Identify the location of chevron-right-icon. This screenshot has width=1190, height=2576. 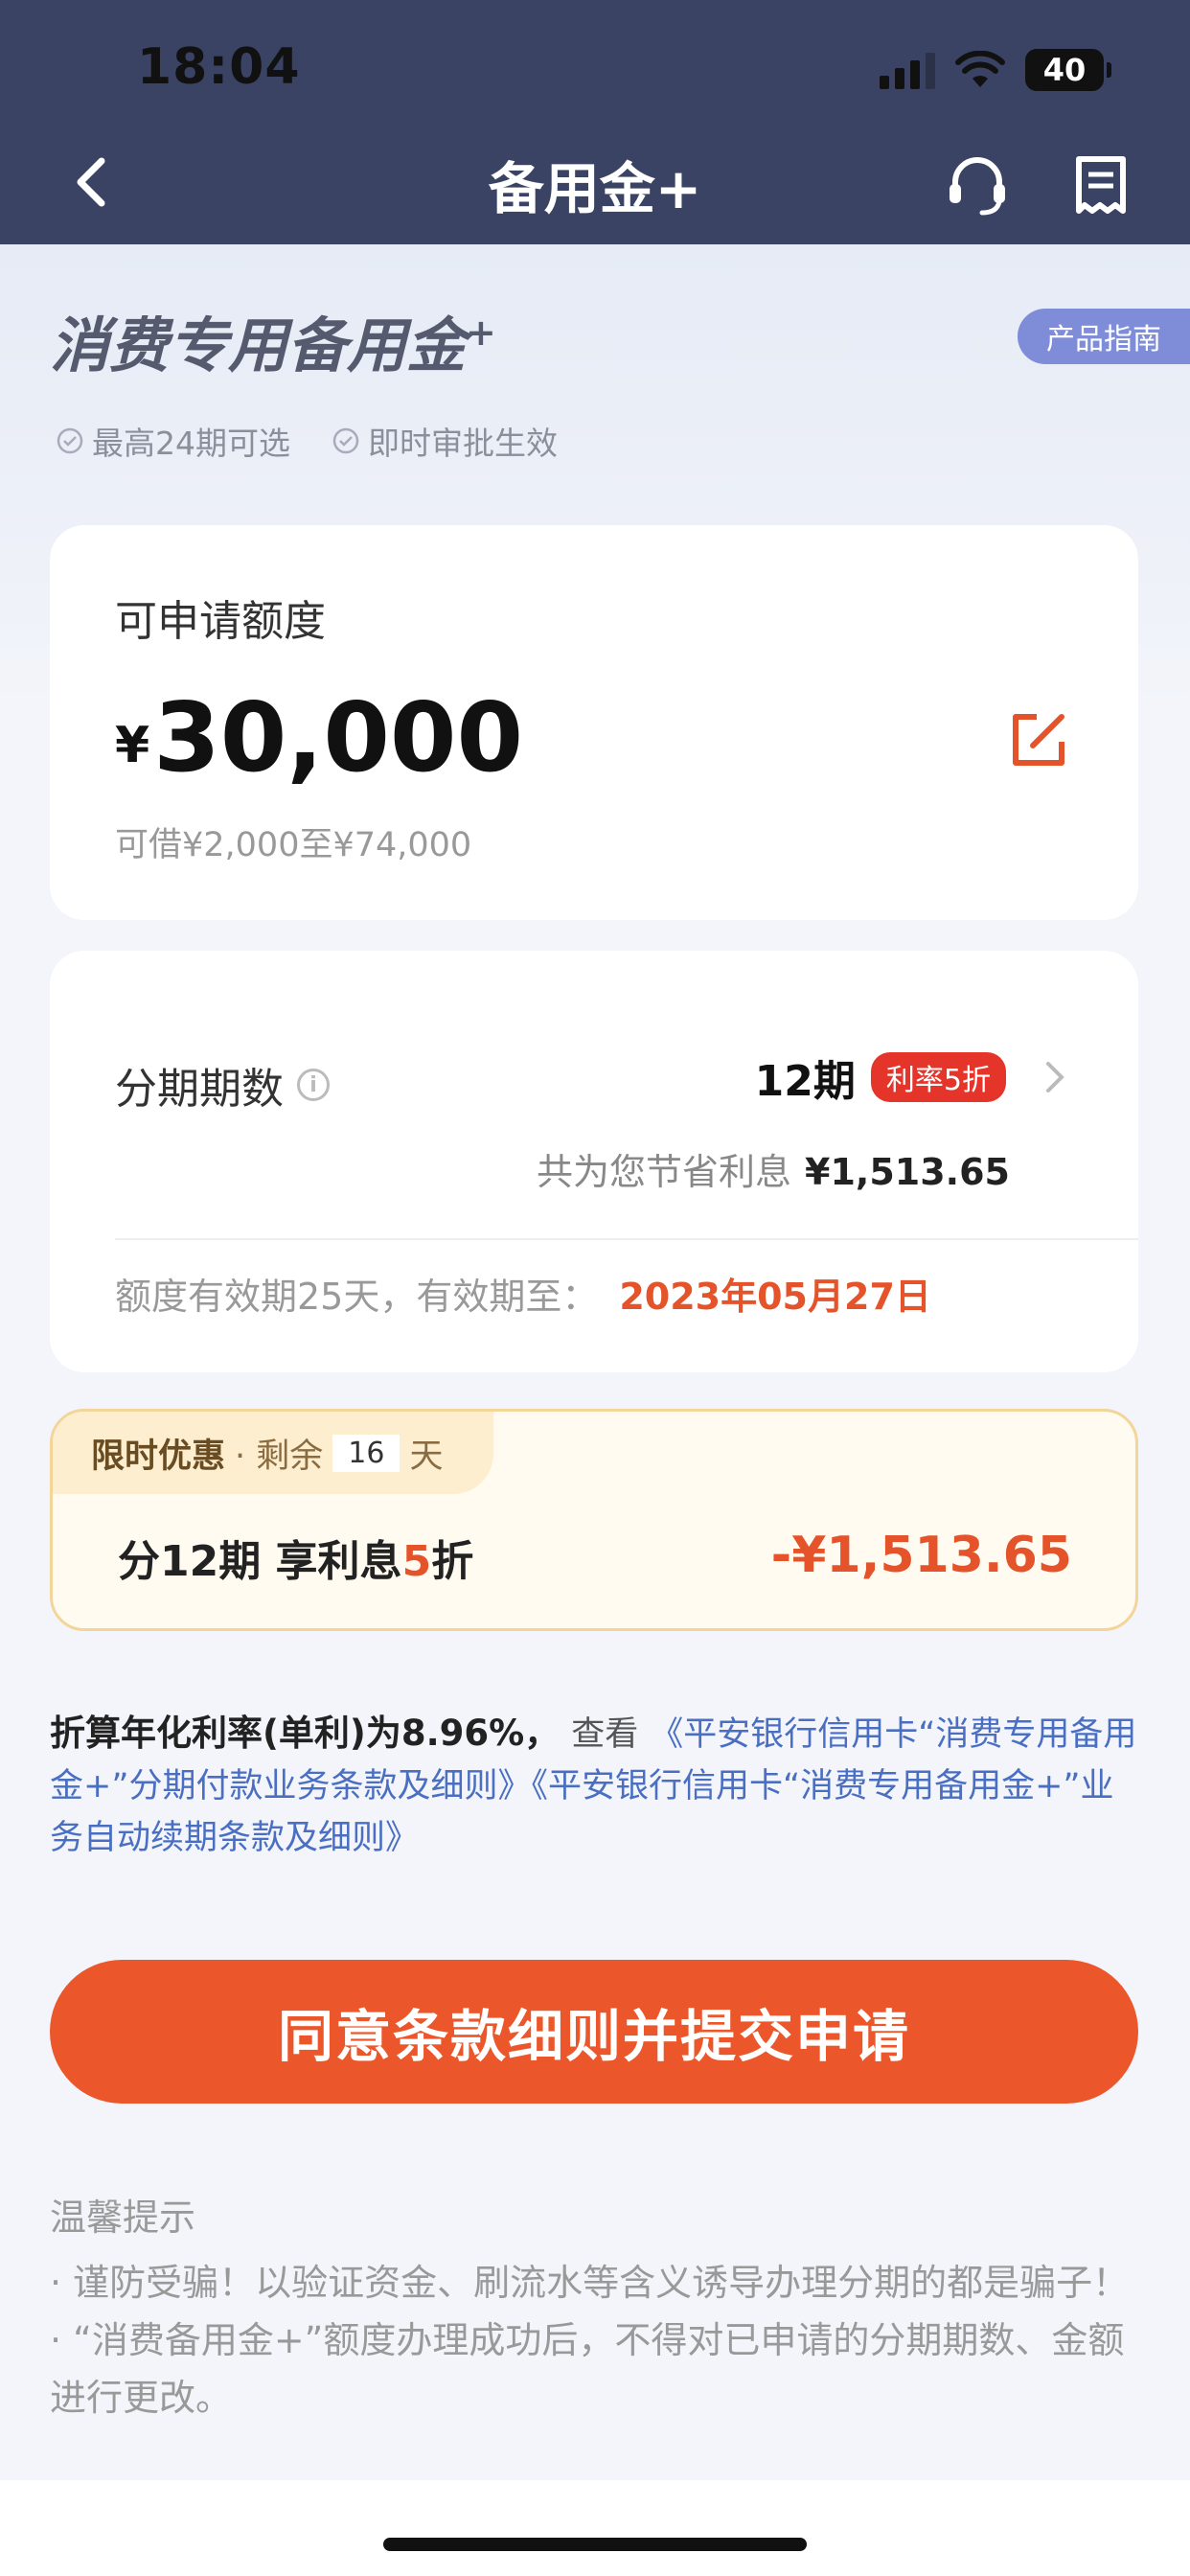
(1055, 1077).